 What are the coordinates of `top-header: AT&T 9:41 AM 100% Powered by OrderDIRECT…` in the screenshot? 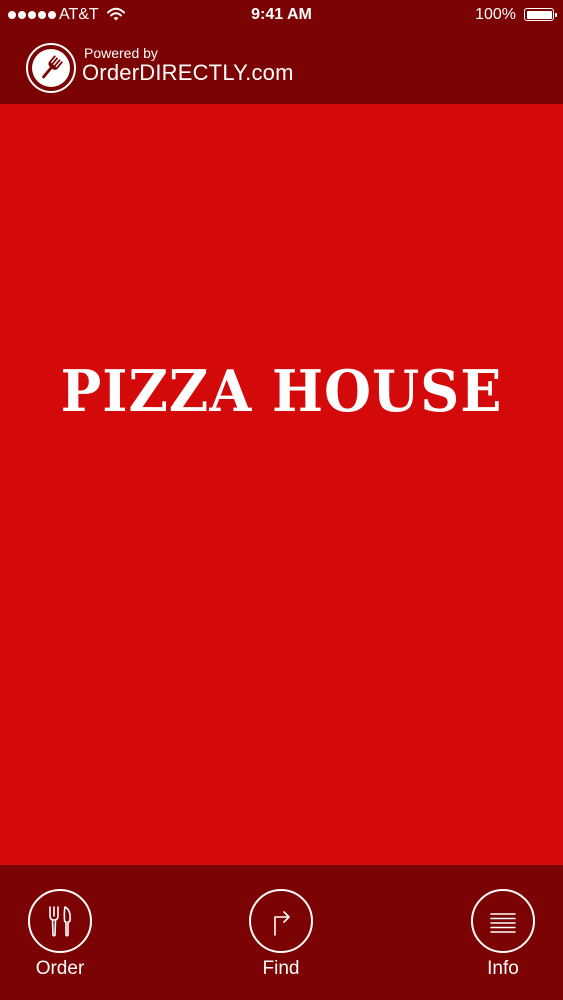 It's located at (281, 52).